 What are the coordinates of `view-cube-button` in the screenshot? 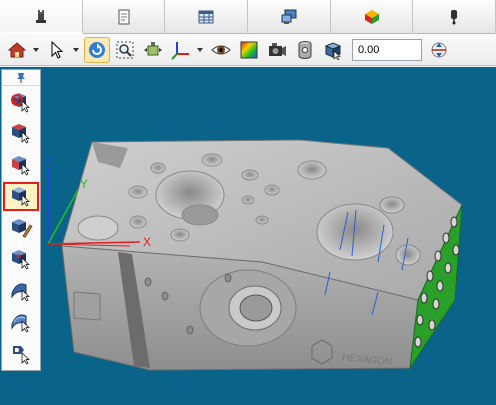 It's located at (333, 50).